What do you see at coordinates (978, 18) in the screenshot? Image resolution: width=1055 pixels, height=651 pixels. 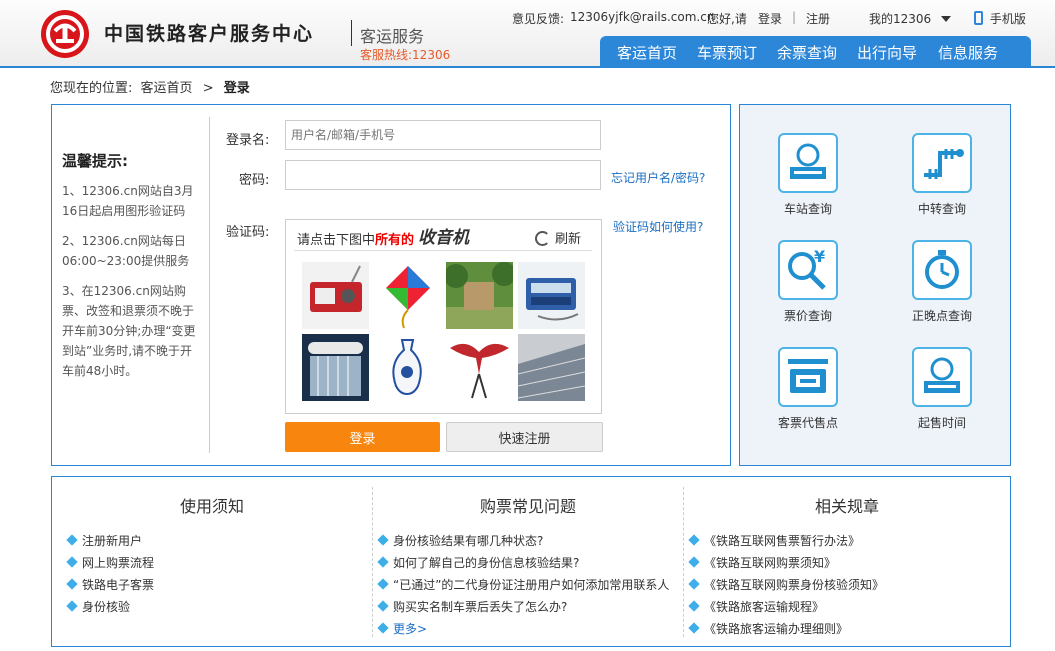 I see `mobile-phone-icon` at bounding box center [978, 18].